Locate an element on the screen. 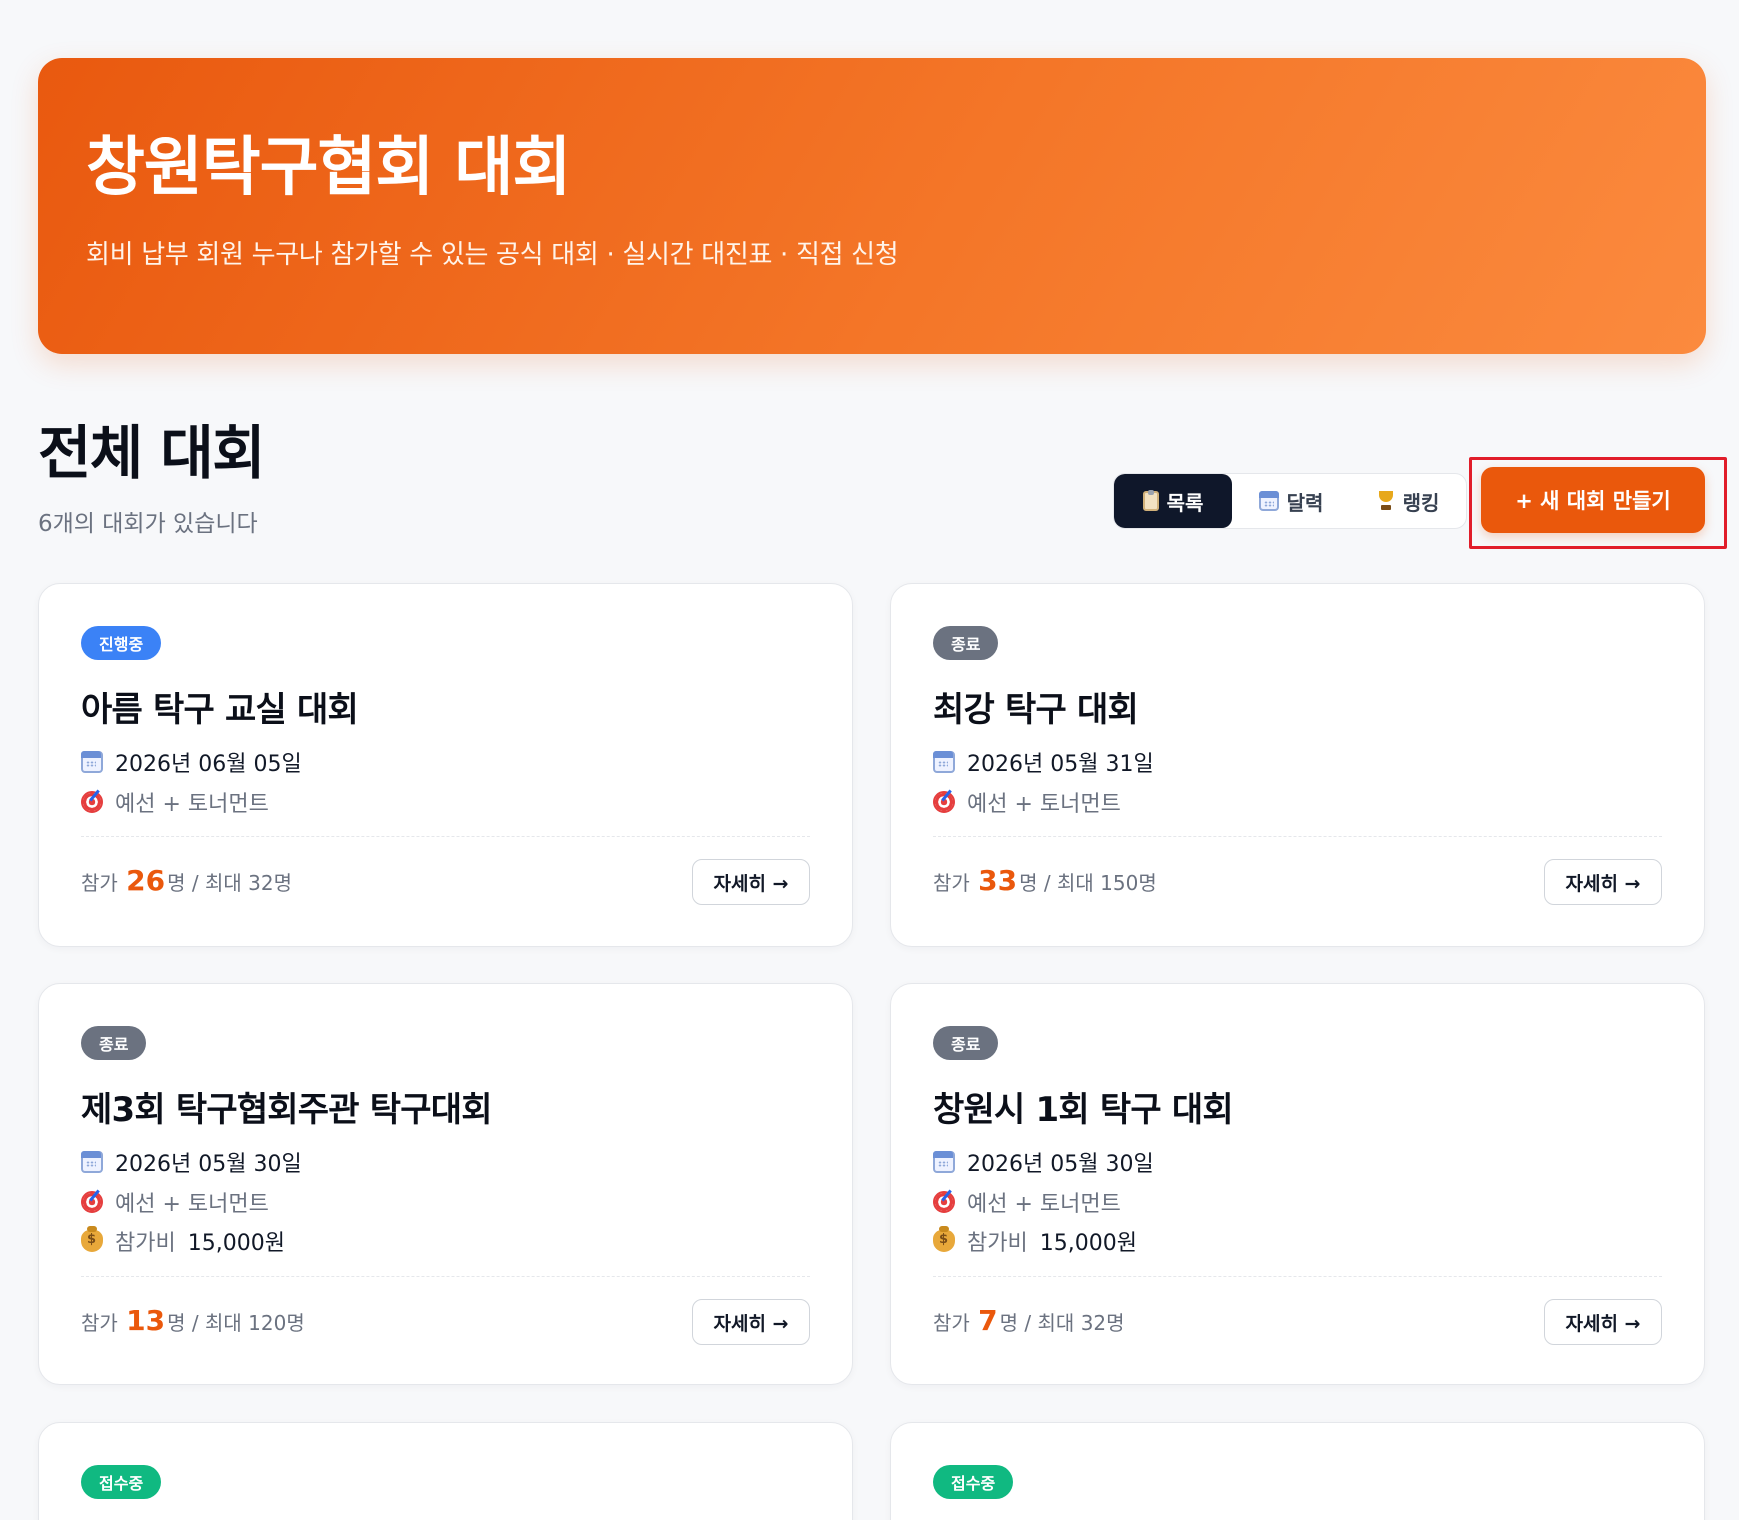  participants-info: 참가 33 명 / 최대 150명 is located at coordinates (1045, 880).